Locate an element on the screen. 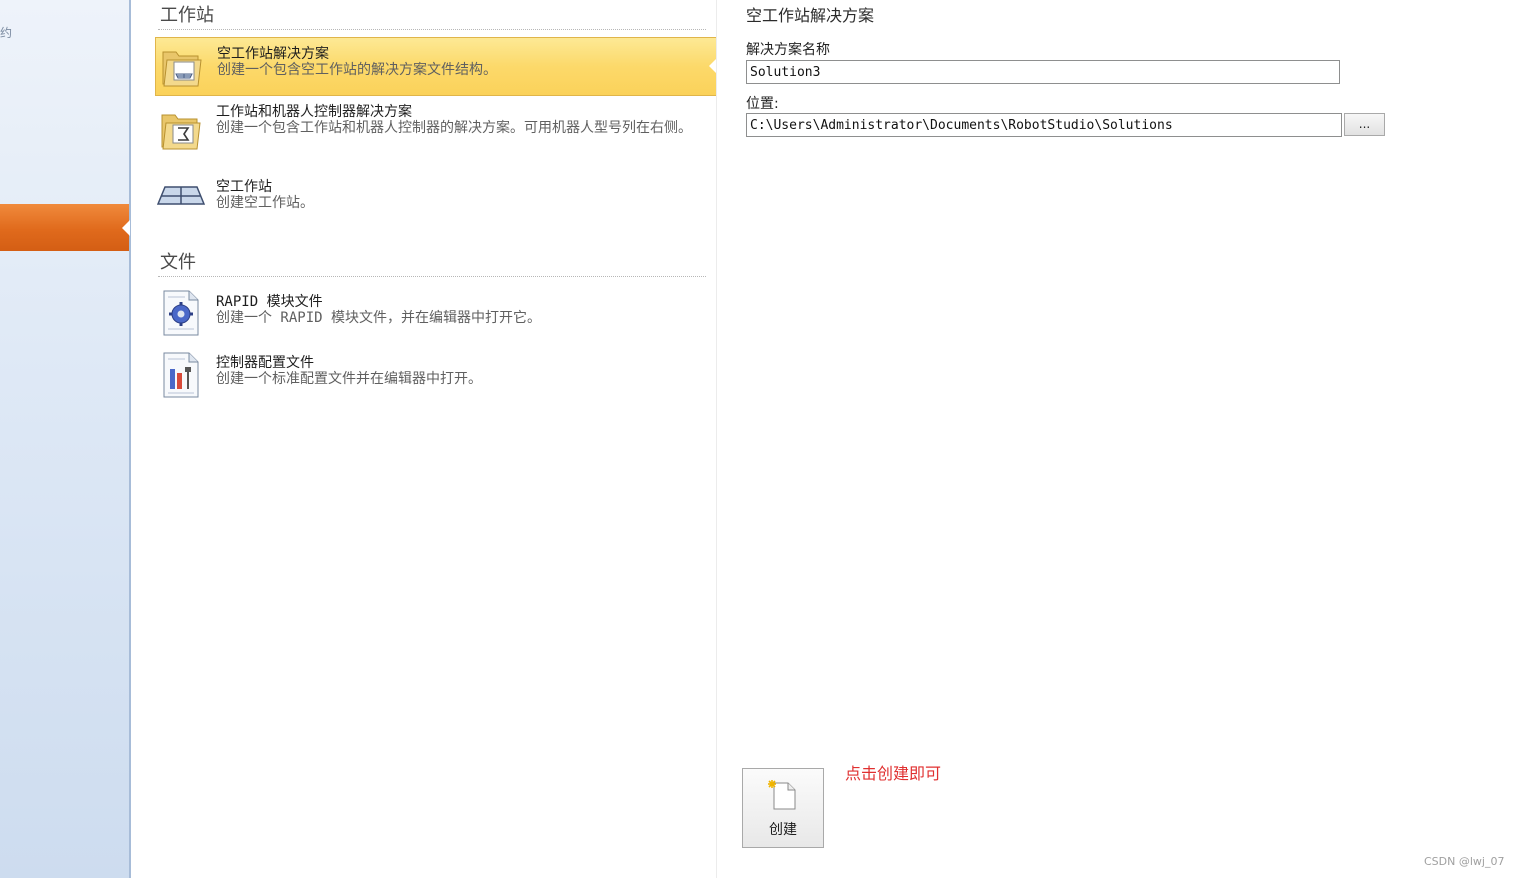  controller-config-file-icon is located at coordinates (181, 377).